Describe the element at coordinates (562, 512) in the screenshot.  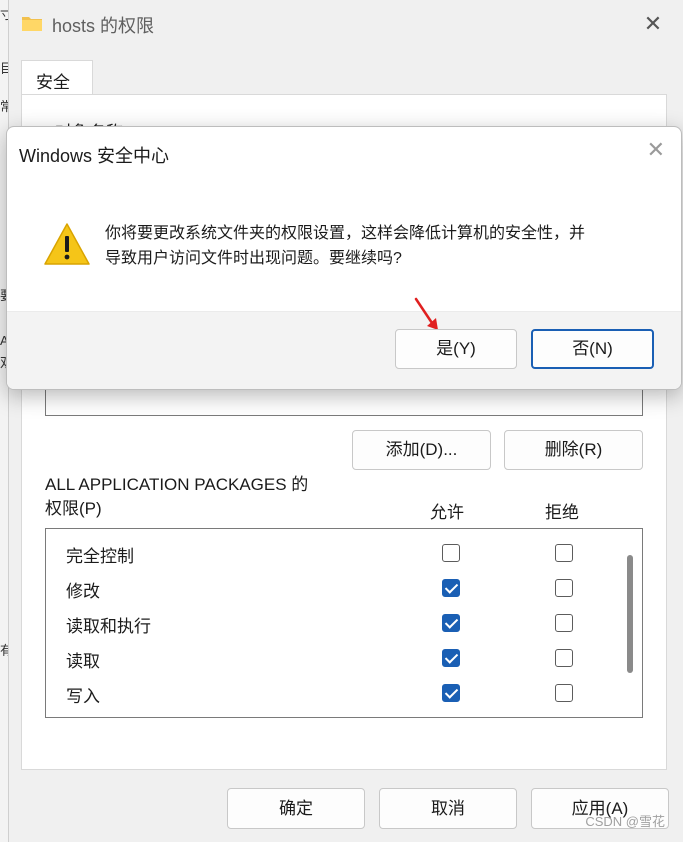
I see `deny-column-header: 拒绝` at that location.